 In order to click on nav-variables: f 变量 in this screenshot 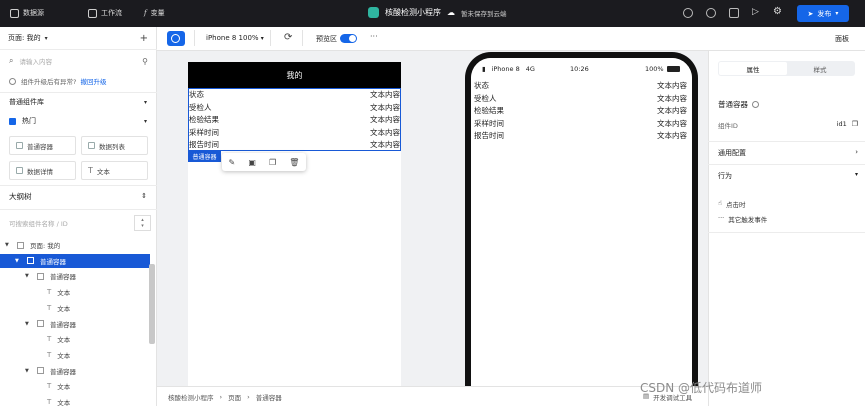, I will do `click(154, 13)`.